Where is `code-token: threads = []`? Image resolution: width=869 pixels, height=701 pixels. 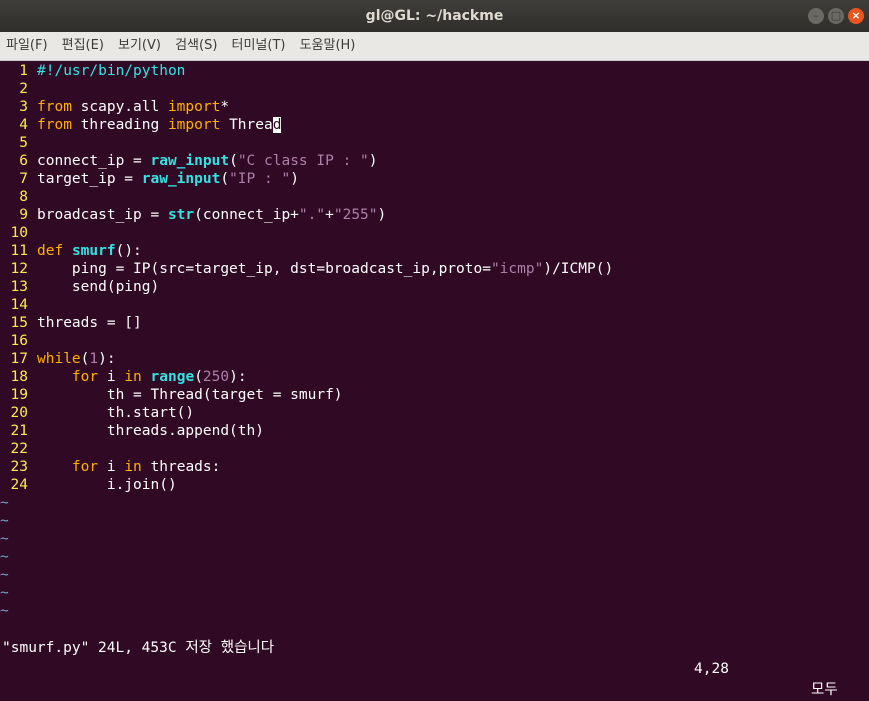 code-token: threads = [] is located at coordinates (89, 323).